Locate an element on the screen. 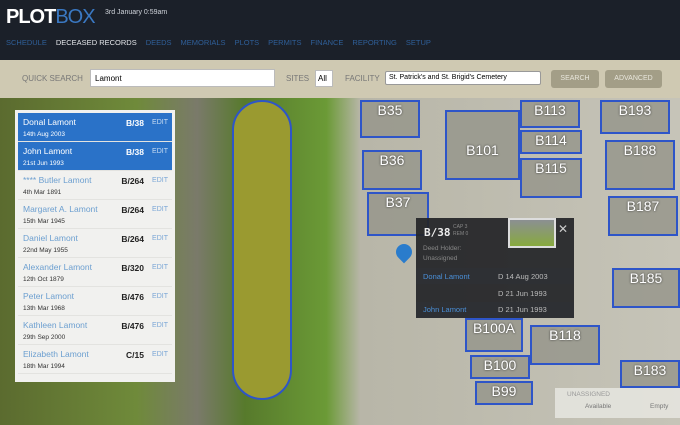 The image size is (680, 425). result-row: Kathleen Lamont 29th Sep 2000 B/476 EDIT is located at coordinates (95, 330).